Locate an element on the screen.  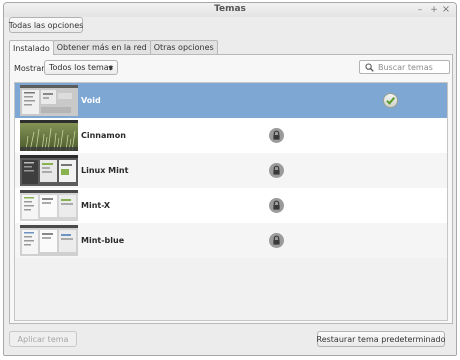
theme-thumbnail-void is located at coordinates (49, 100).